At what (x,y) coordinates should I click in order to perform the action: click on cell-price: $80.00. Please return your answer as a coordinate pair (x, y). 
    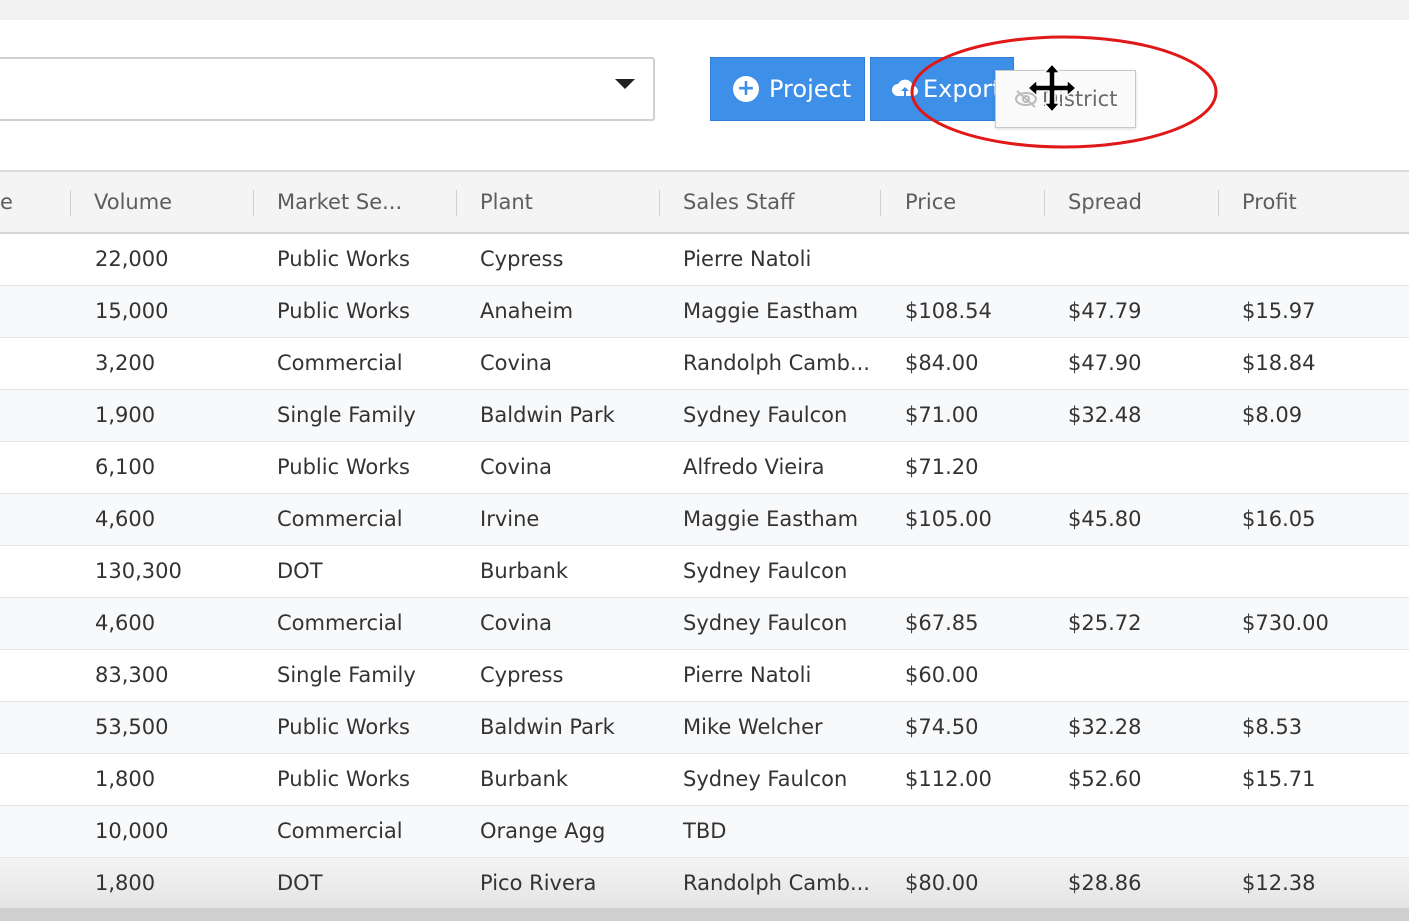
    Looking at the image, I should click on (942, 883).